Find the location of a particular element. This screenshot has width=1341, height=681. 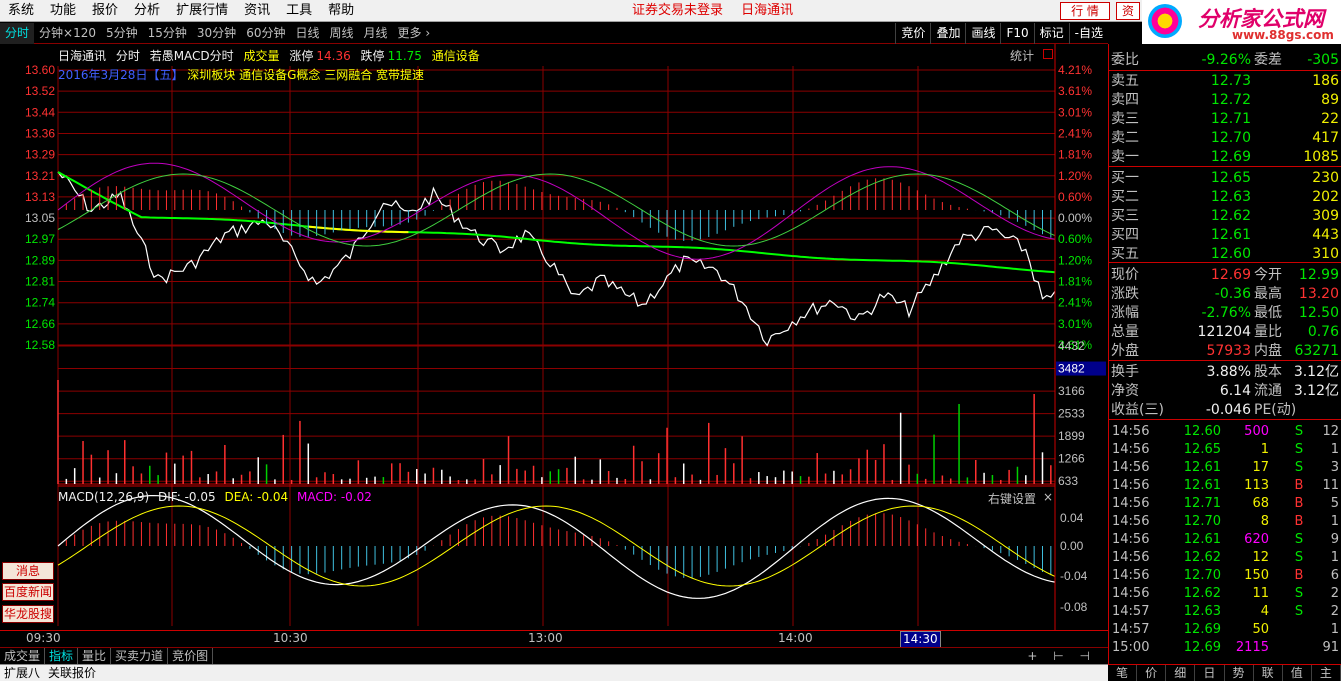

tab-monthly: 月线 is located at coordinates (376, 33).